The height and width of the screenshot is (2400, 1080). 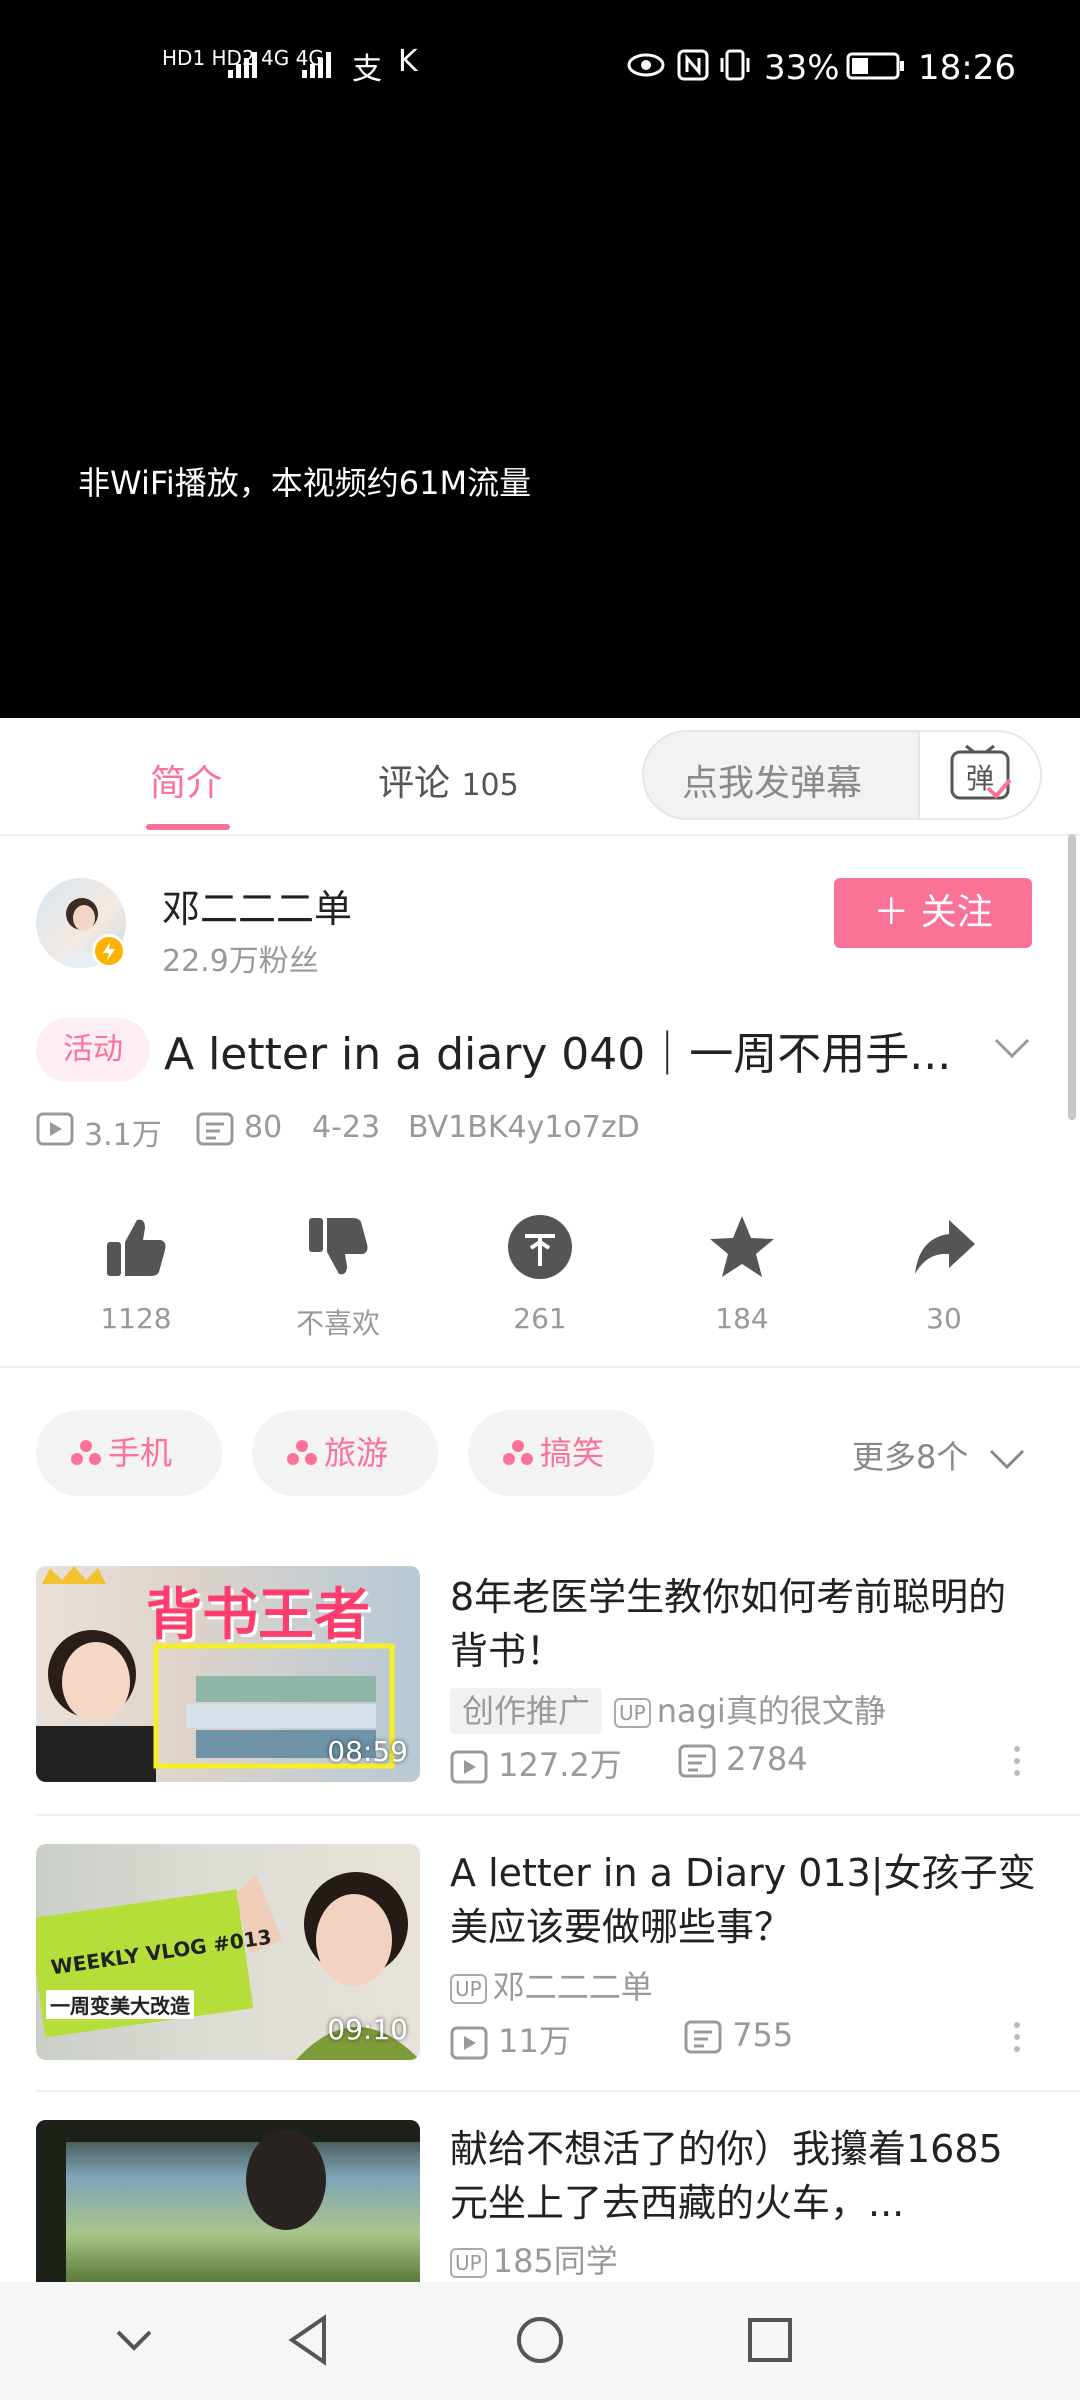 I want to click on system-nav-bar, so click(x=540, y=2341).